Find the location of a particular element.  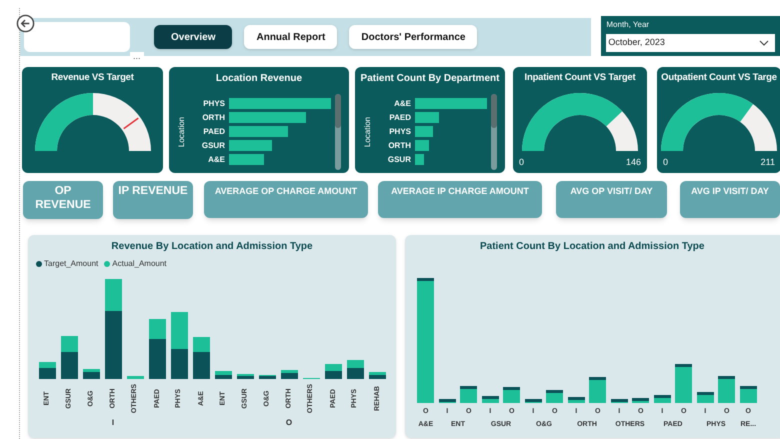

chevron-down-icon is located at coordinates (764, 43).